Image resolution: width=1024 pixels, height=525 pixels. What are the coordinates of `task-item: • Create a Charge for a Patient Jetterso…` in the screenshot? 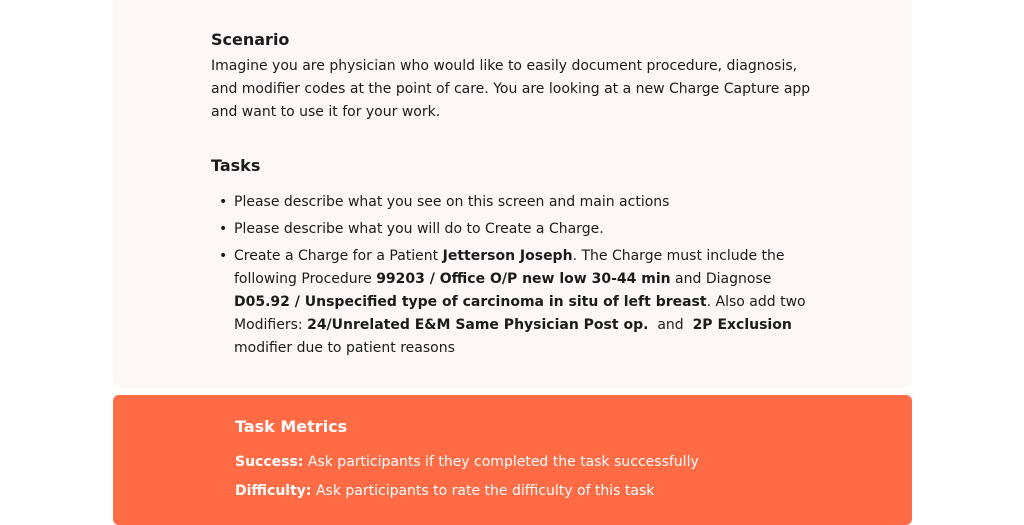 It's located at (508, 302).